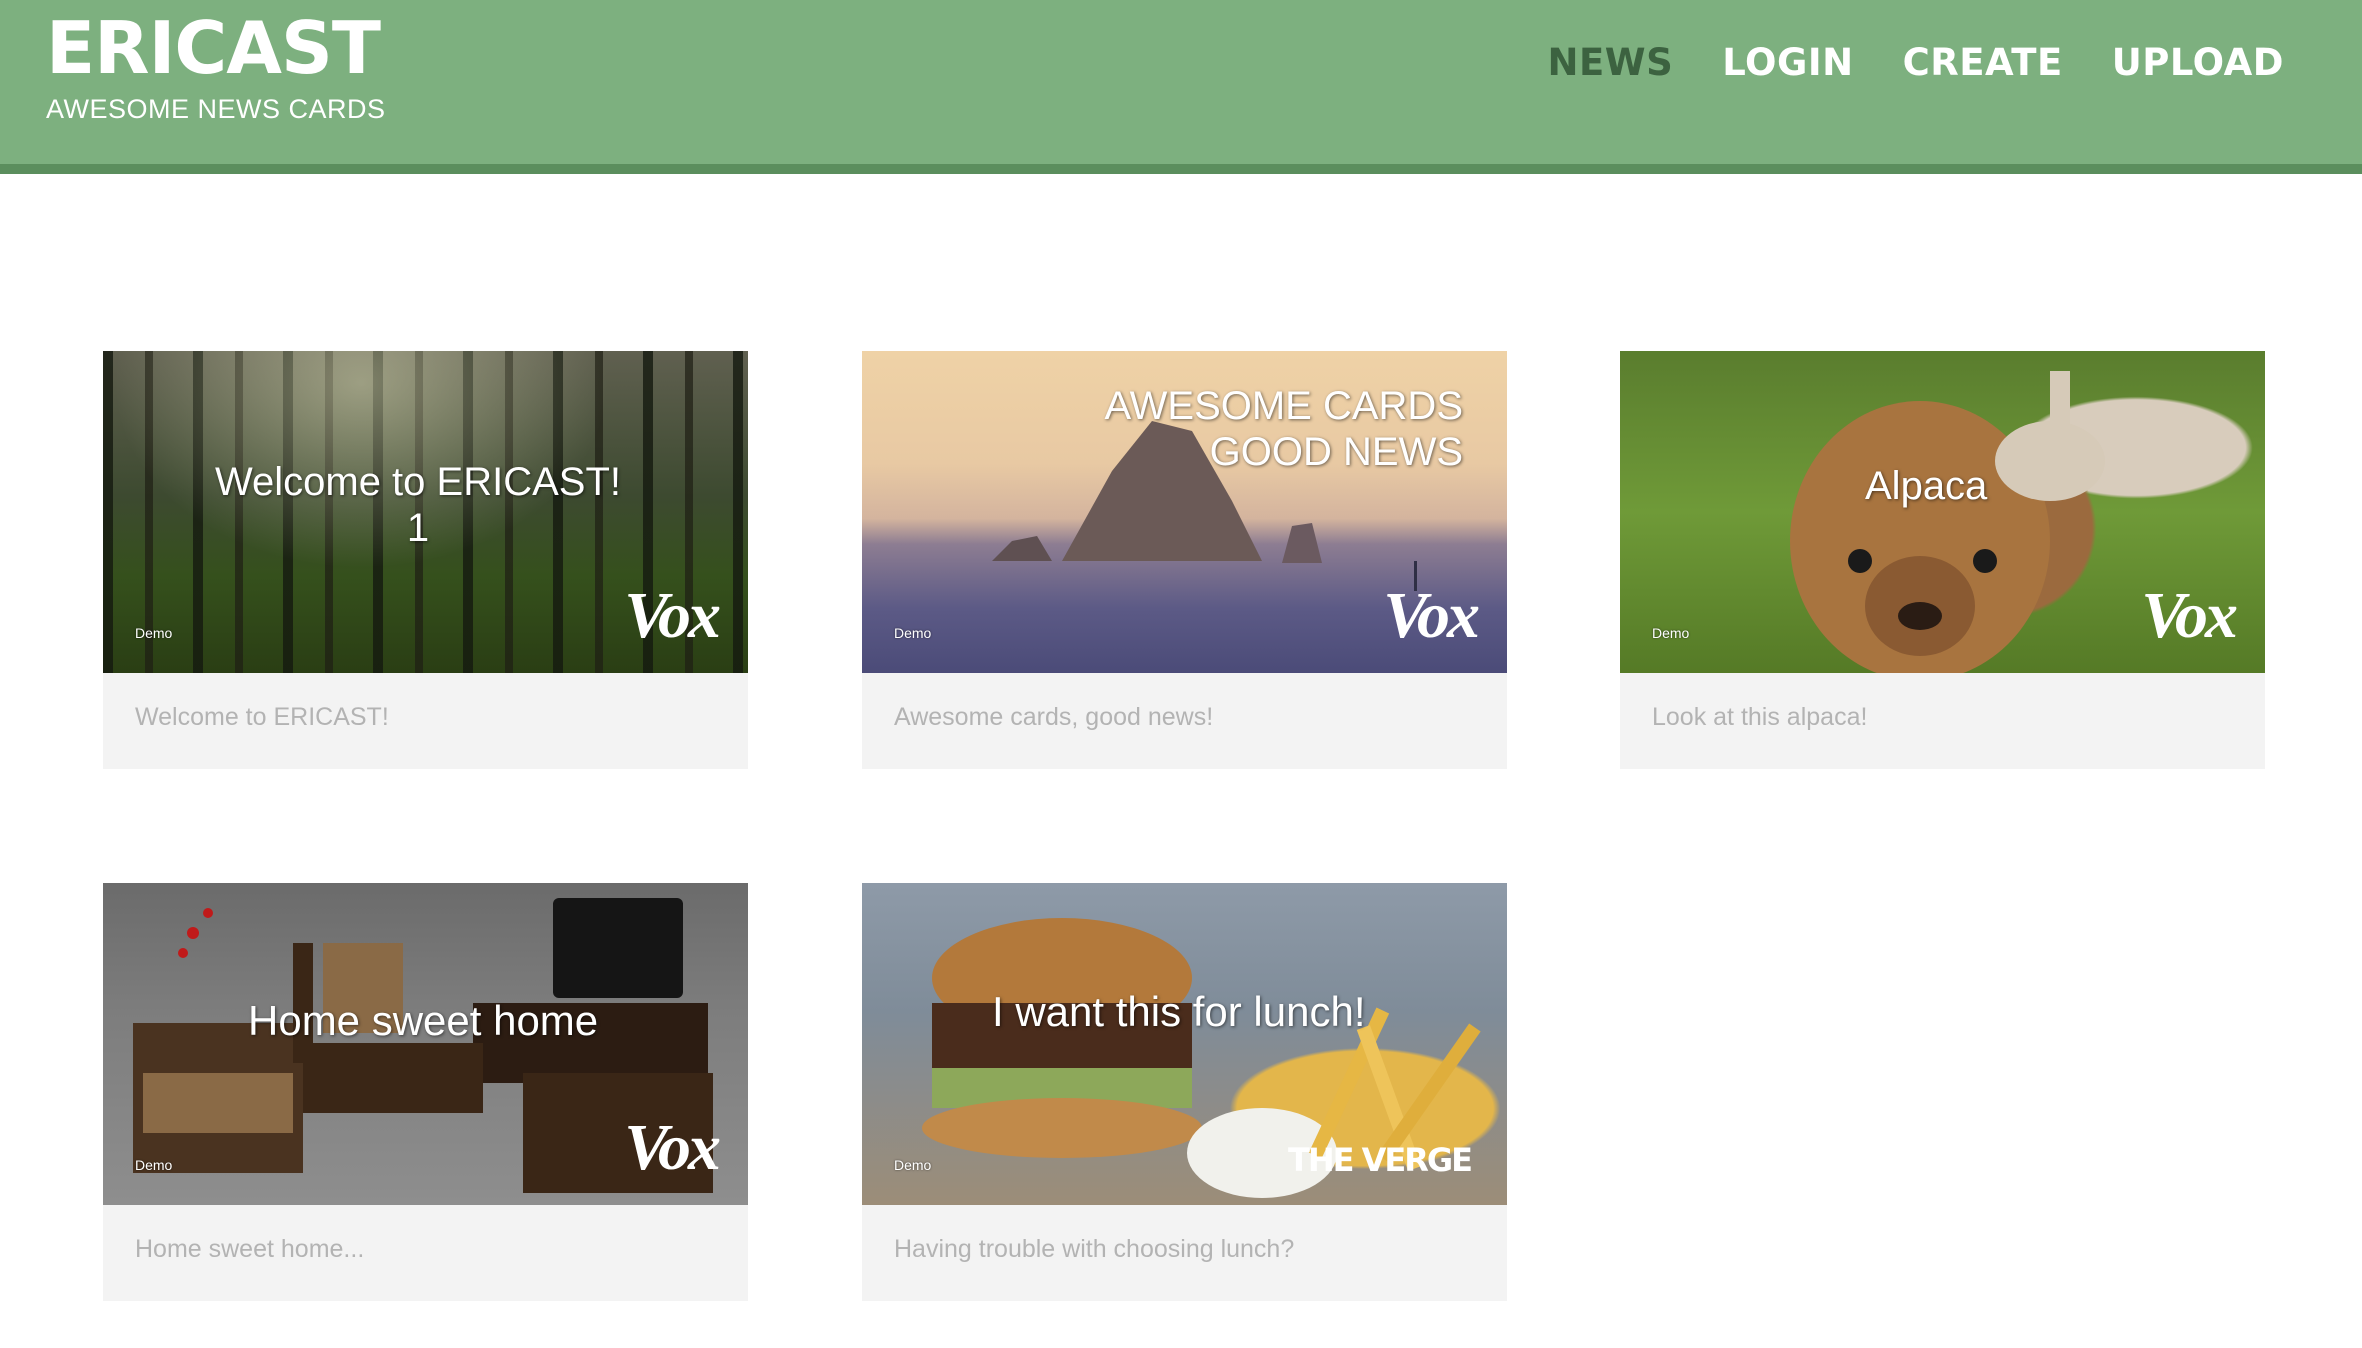 This screenshot has height=1348, width=2362. Describe the element at coordinates (1336, 452) in the screenshot. I see `card-overlay-title-line2: GOOD NEWS` at that location.